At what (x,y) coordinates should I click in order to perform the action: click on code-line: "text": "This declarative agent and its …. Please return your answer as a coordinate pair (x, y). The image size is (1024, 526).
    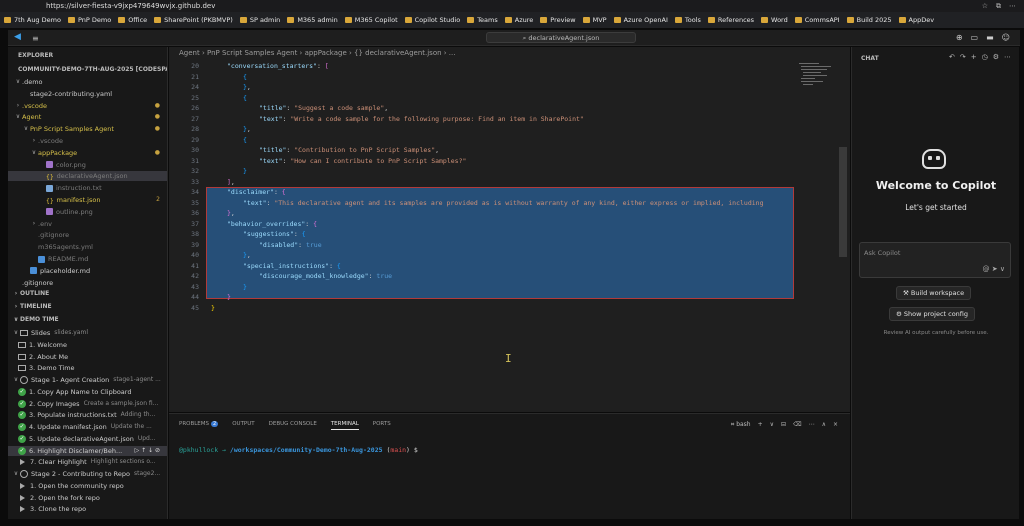
    Looking at the image, I should click on (503, 203).